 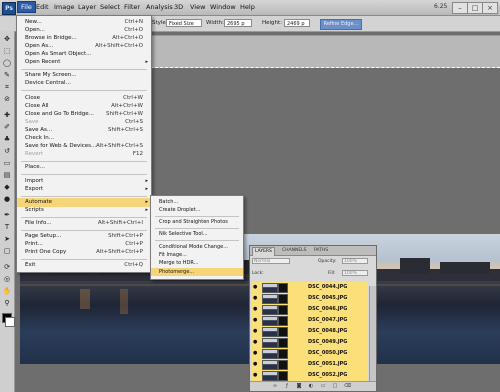 I want to click on file-menu-item: Exit Ctrl+Q, so click(x=84, y=265).